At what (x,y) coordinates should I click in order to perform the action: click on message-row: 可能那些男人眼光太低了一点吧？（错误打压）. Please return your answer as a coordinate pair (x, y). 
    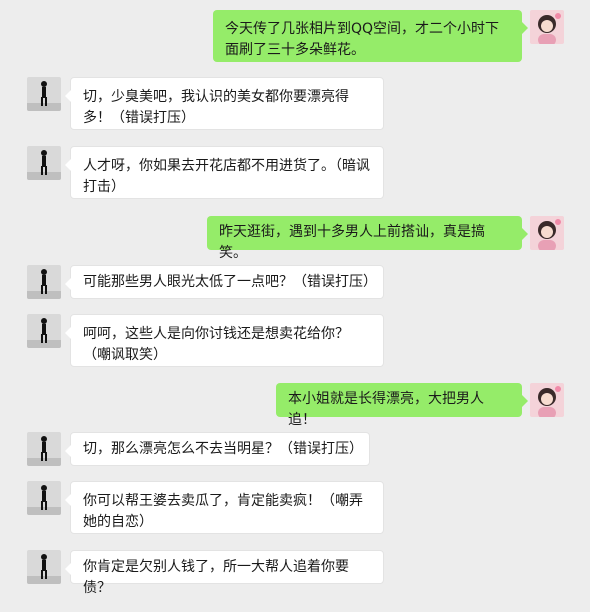
    Looking at the image, I should click on (295, 282).